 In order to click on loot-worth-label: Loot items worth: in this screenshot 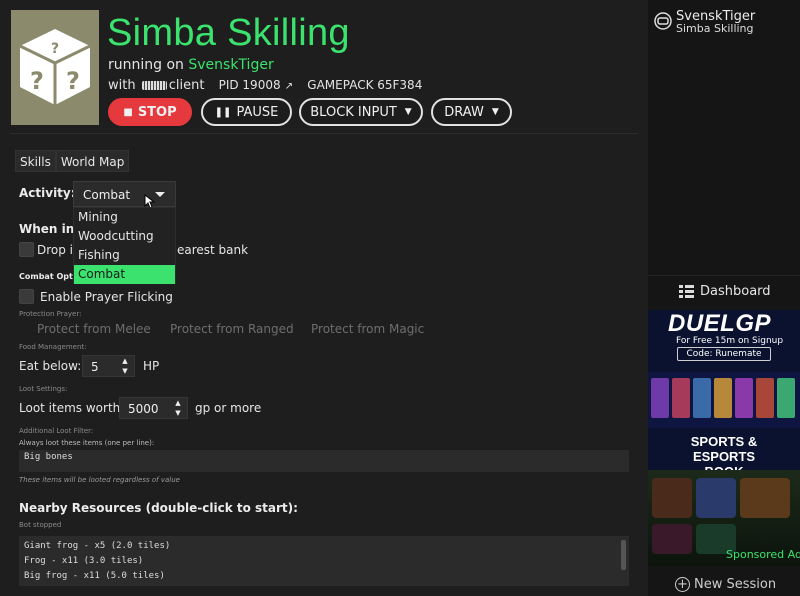, I will do `click(72, 408)`.